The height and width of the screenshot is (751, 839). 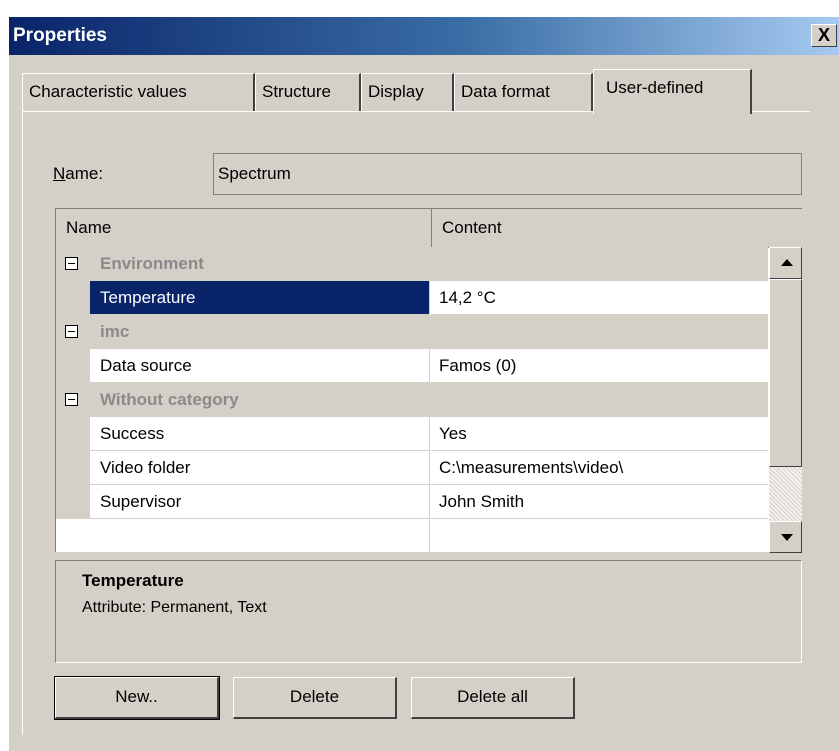 I want to click on table-row: Video folder C:\measurements\video\, so click(x=412, y=468).